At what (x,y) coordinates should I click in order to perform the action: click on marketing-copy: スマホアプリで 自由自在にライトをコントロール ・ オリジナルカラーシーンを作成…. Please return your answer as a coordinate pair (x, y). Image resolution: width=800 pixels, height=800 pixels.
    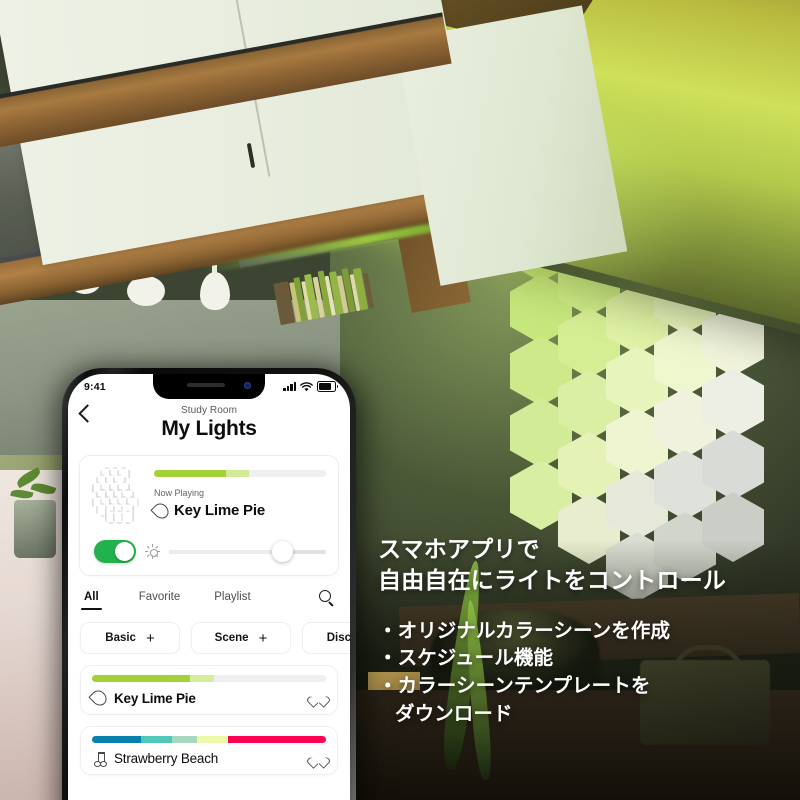
    Looking at the image, I should click on (588, 631).